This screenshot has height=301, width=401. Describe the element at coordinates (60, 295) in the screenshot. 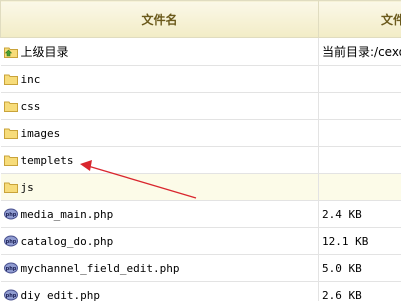

I see `file-link: diy_edit.php` at that location.